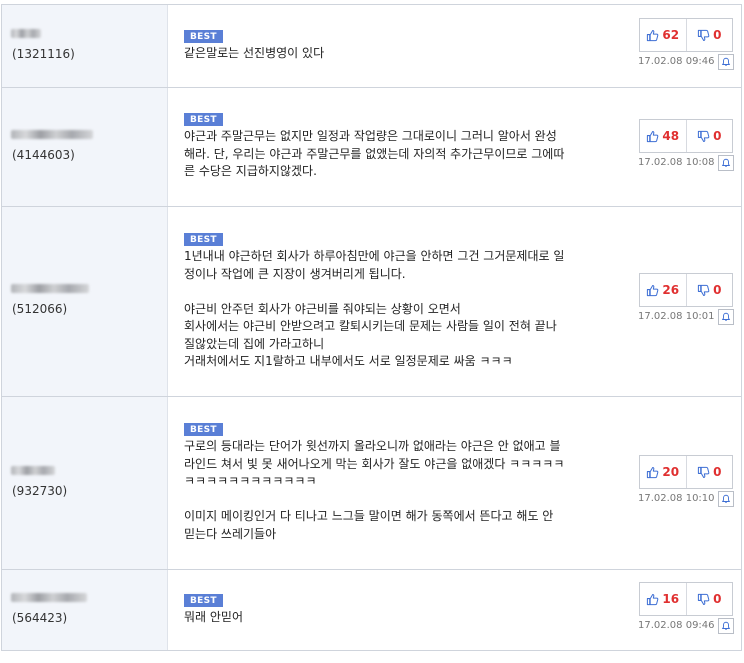  I want to click on comment-text-line: 1년내내 야근하던 회사가 하루아침만에 야근을 안하면 그건 그거문제대로 일, so click(374, 256).